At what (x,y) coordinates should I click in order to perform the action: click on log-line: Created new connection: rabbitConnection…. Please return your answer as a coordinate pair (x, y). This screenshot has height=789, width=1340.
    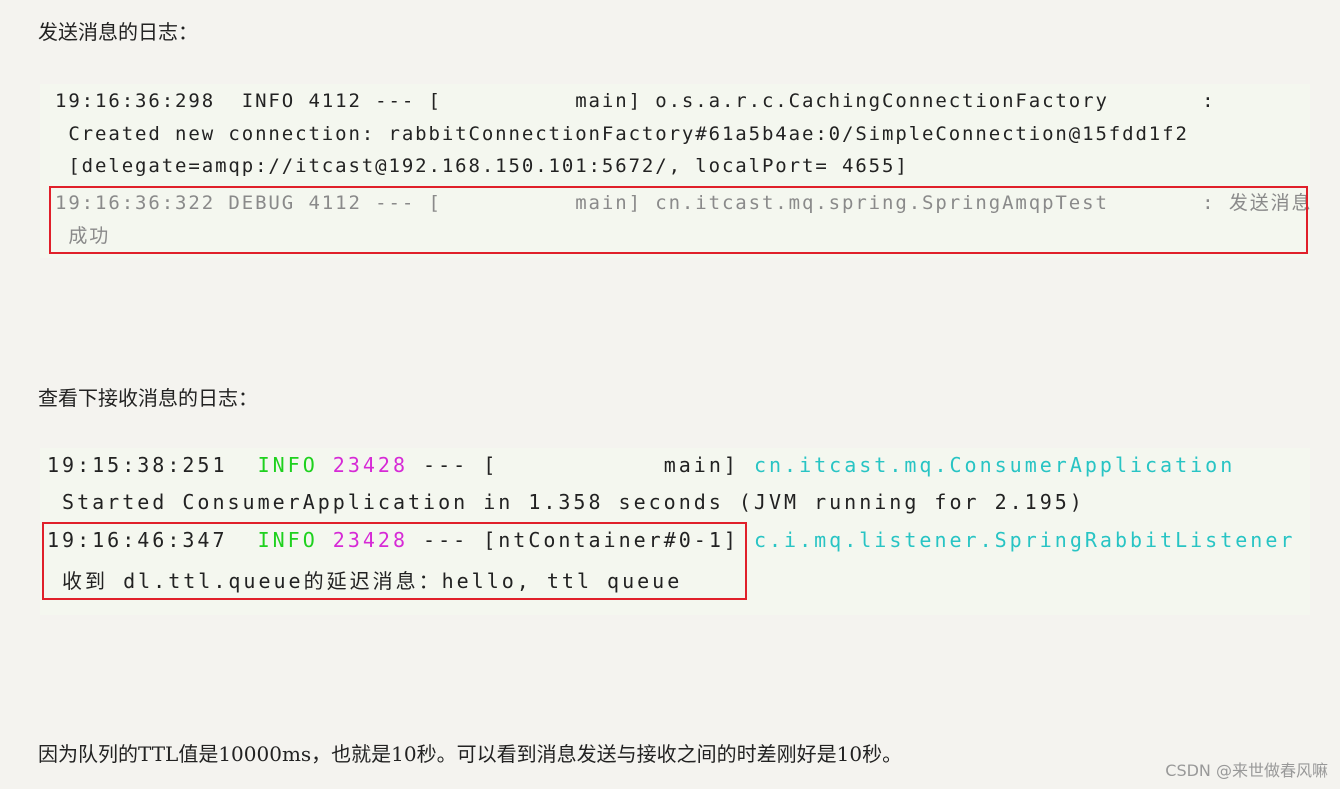
    Looking at the image, I should click on (622, 134).